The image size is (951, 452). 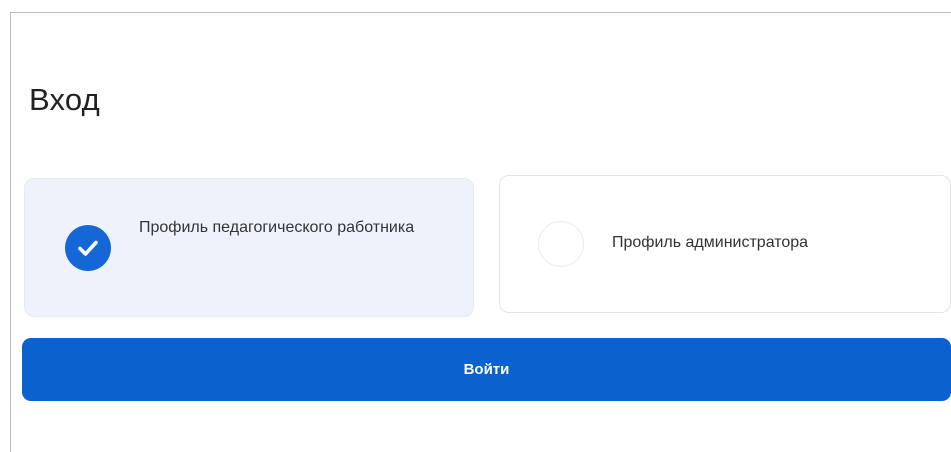 What do you see at coordinates (561, 244) in the screenshot?
I see `radio-empty-icon` at bounding box center [561, 244].